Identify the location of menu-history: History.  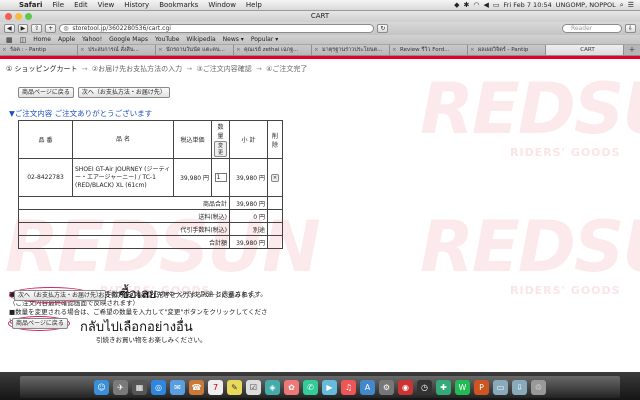
(136, 5).